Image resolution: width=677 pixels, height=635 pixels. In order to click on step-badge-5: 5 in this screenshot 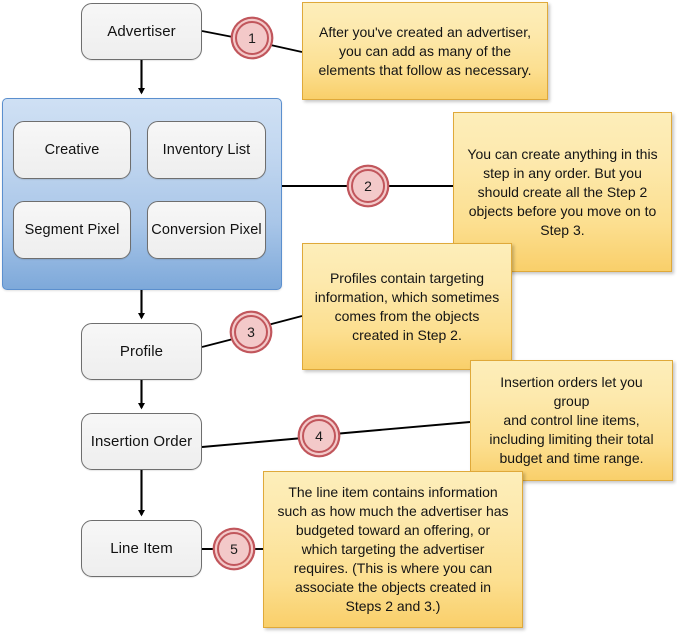, I will do `click(234, 549)`.